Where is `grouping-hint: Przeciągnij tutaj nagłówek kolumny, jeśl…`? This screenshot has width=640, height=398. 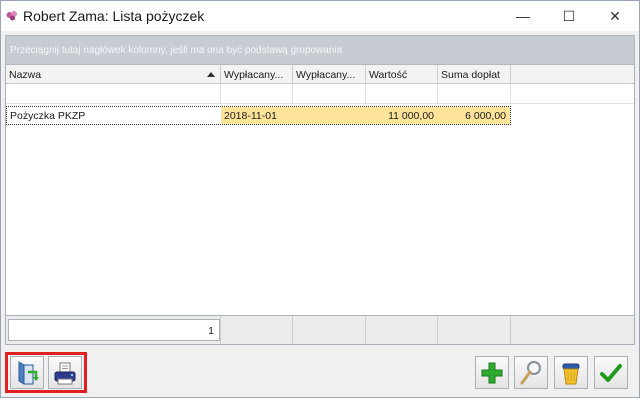
grouping-hint: Przeciągnij tutaj nagłówek kolumny, jeśl… is located at coordinates (176, 50).